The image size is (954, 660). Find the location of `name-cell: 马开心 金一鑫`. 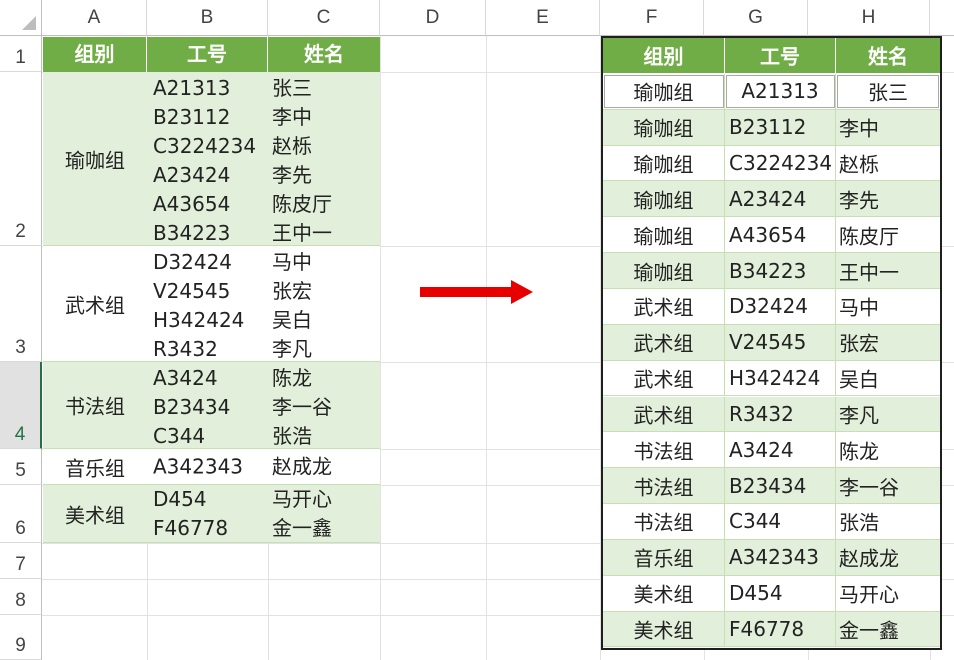

name-cell: 马开心 金一鑫 is located at coordinates (324, 514).